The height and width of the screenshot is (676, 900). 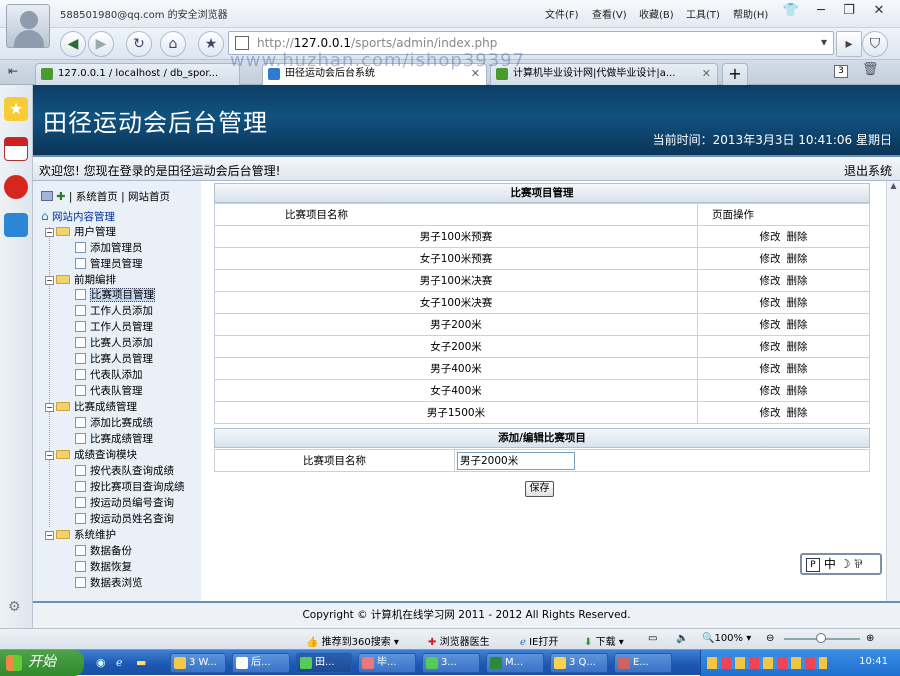 What do you see at coordinates (841, 71) in the screenshot?
I see `tab-count-icon: 3` at bounding box center [841, 71].